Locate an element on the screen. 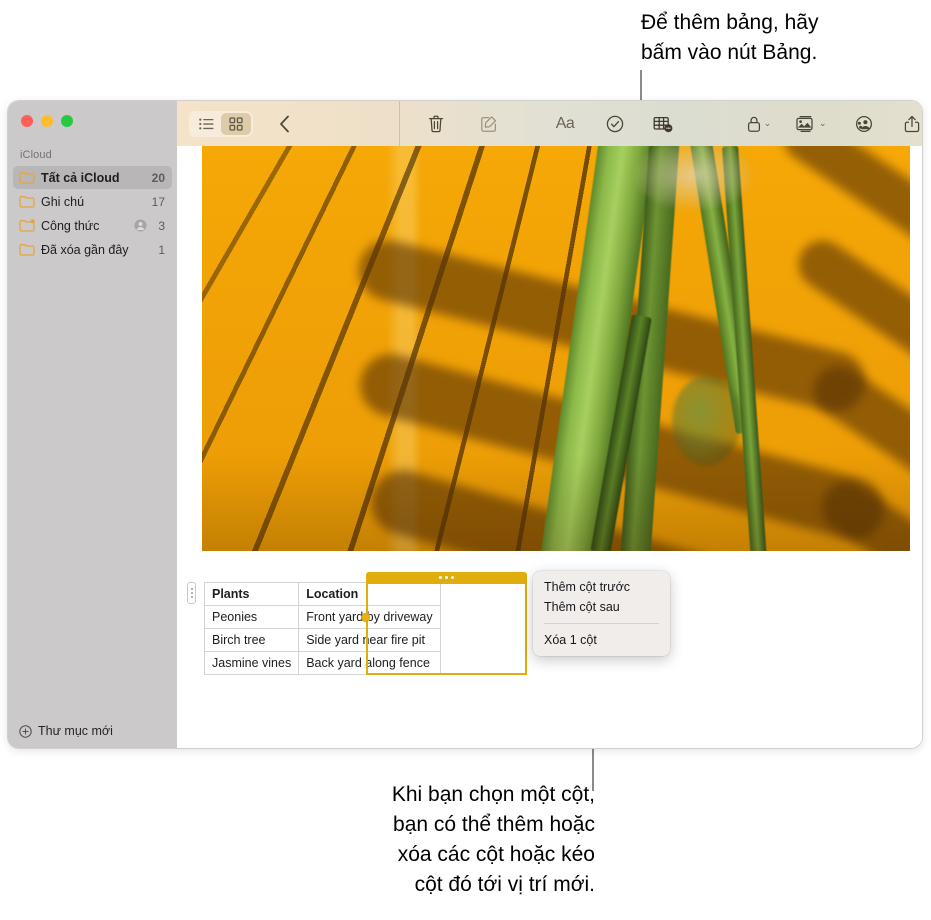 The height and width of the screenshot is (920, 931). table-header-row: Plants Location is located at coordinates (322, 594).